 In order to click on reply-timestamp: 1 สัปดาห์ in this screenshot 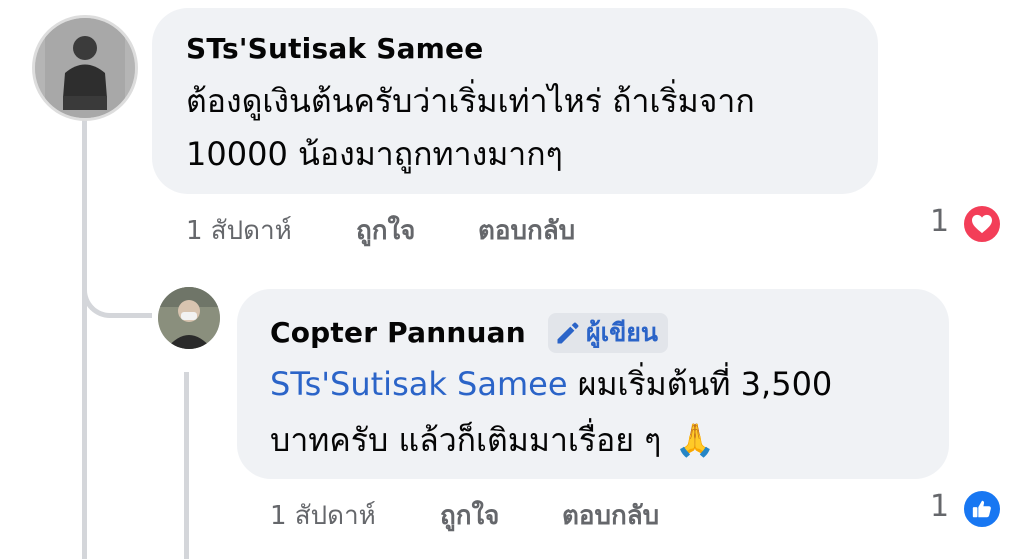, I will do `click(323, 515)`.